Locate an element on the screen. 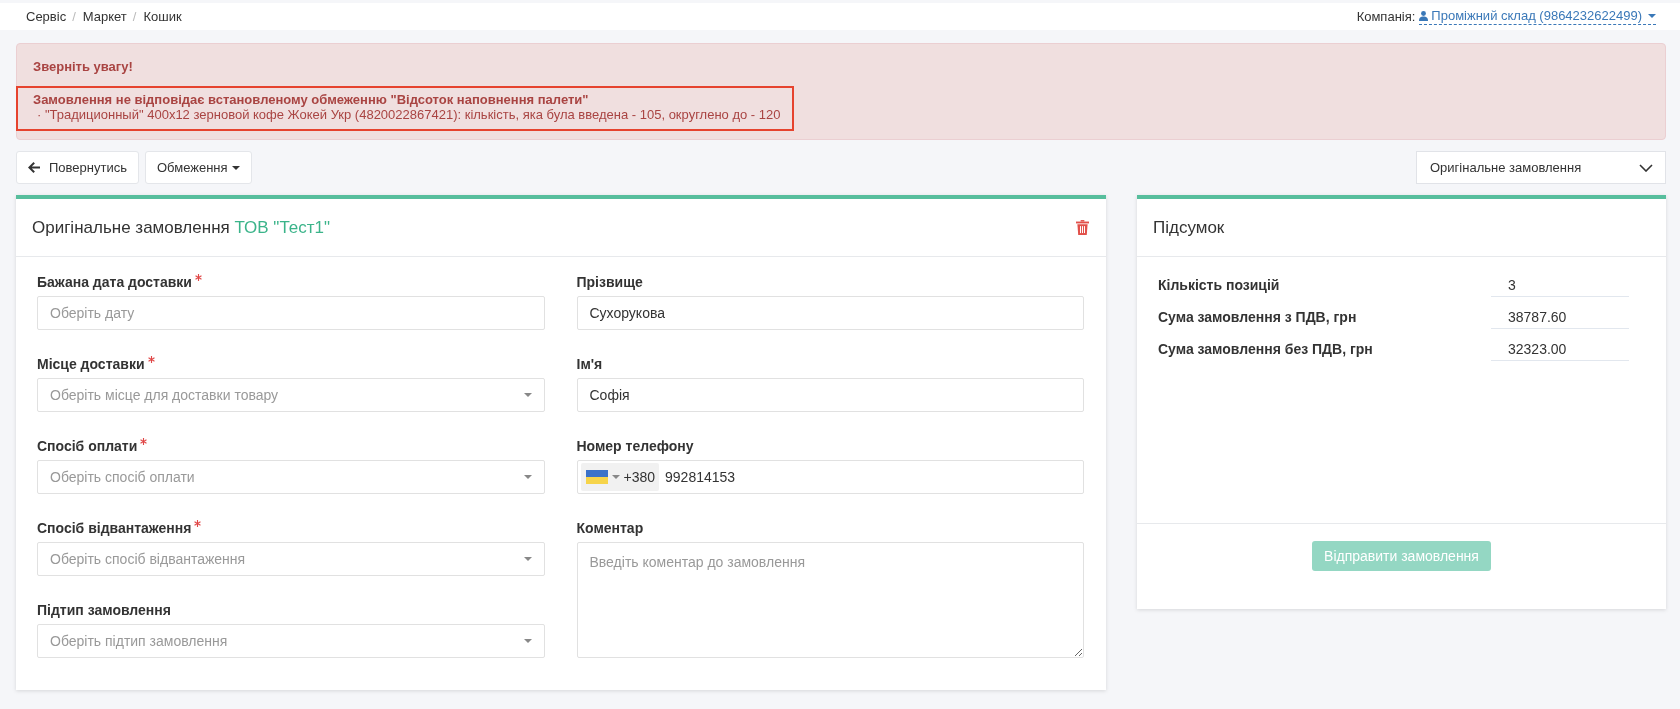 The height and width of the screenshot is (709, 1680). card-title: Оригінальне замовлення ТОВ "Тест1" is located at coordinates (181, 227).